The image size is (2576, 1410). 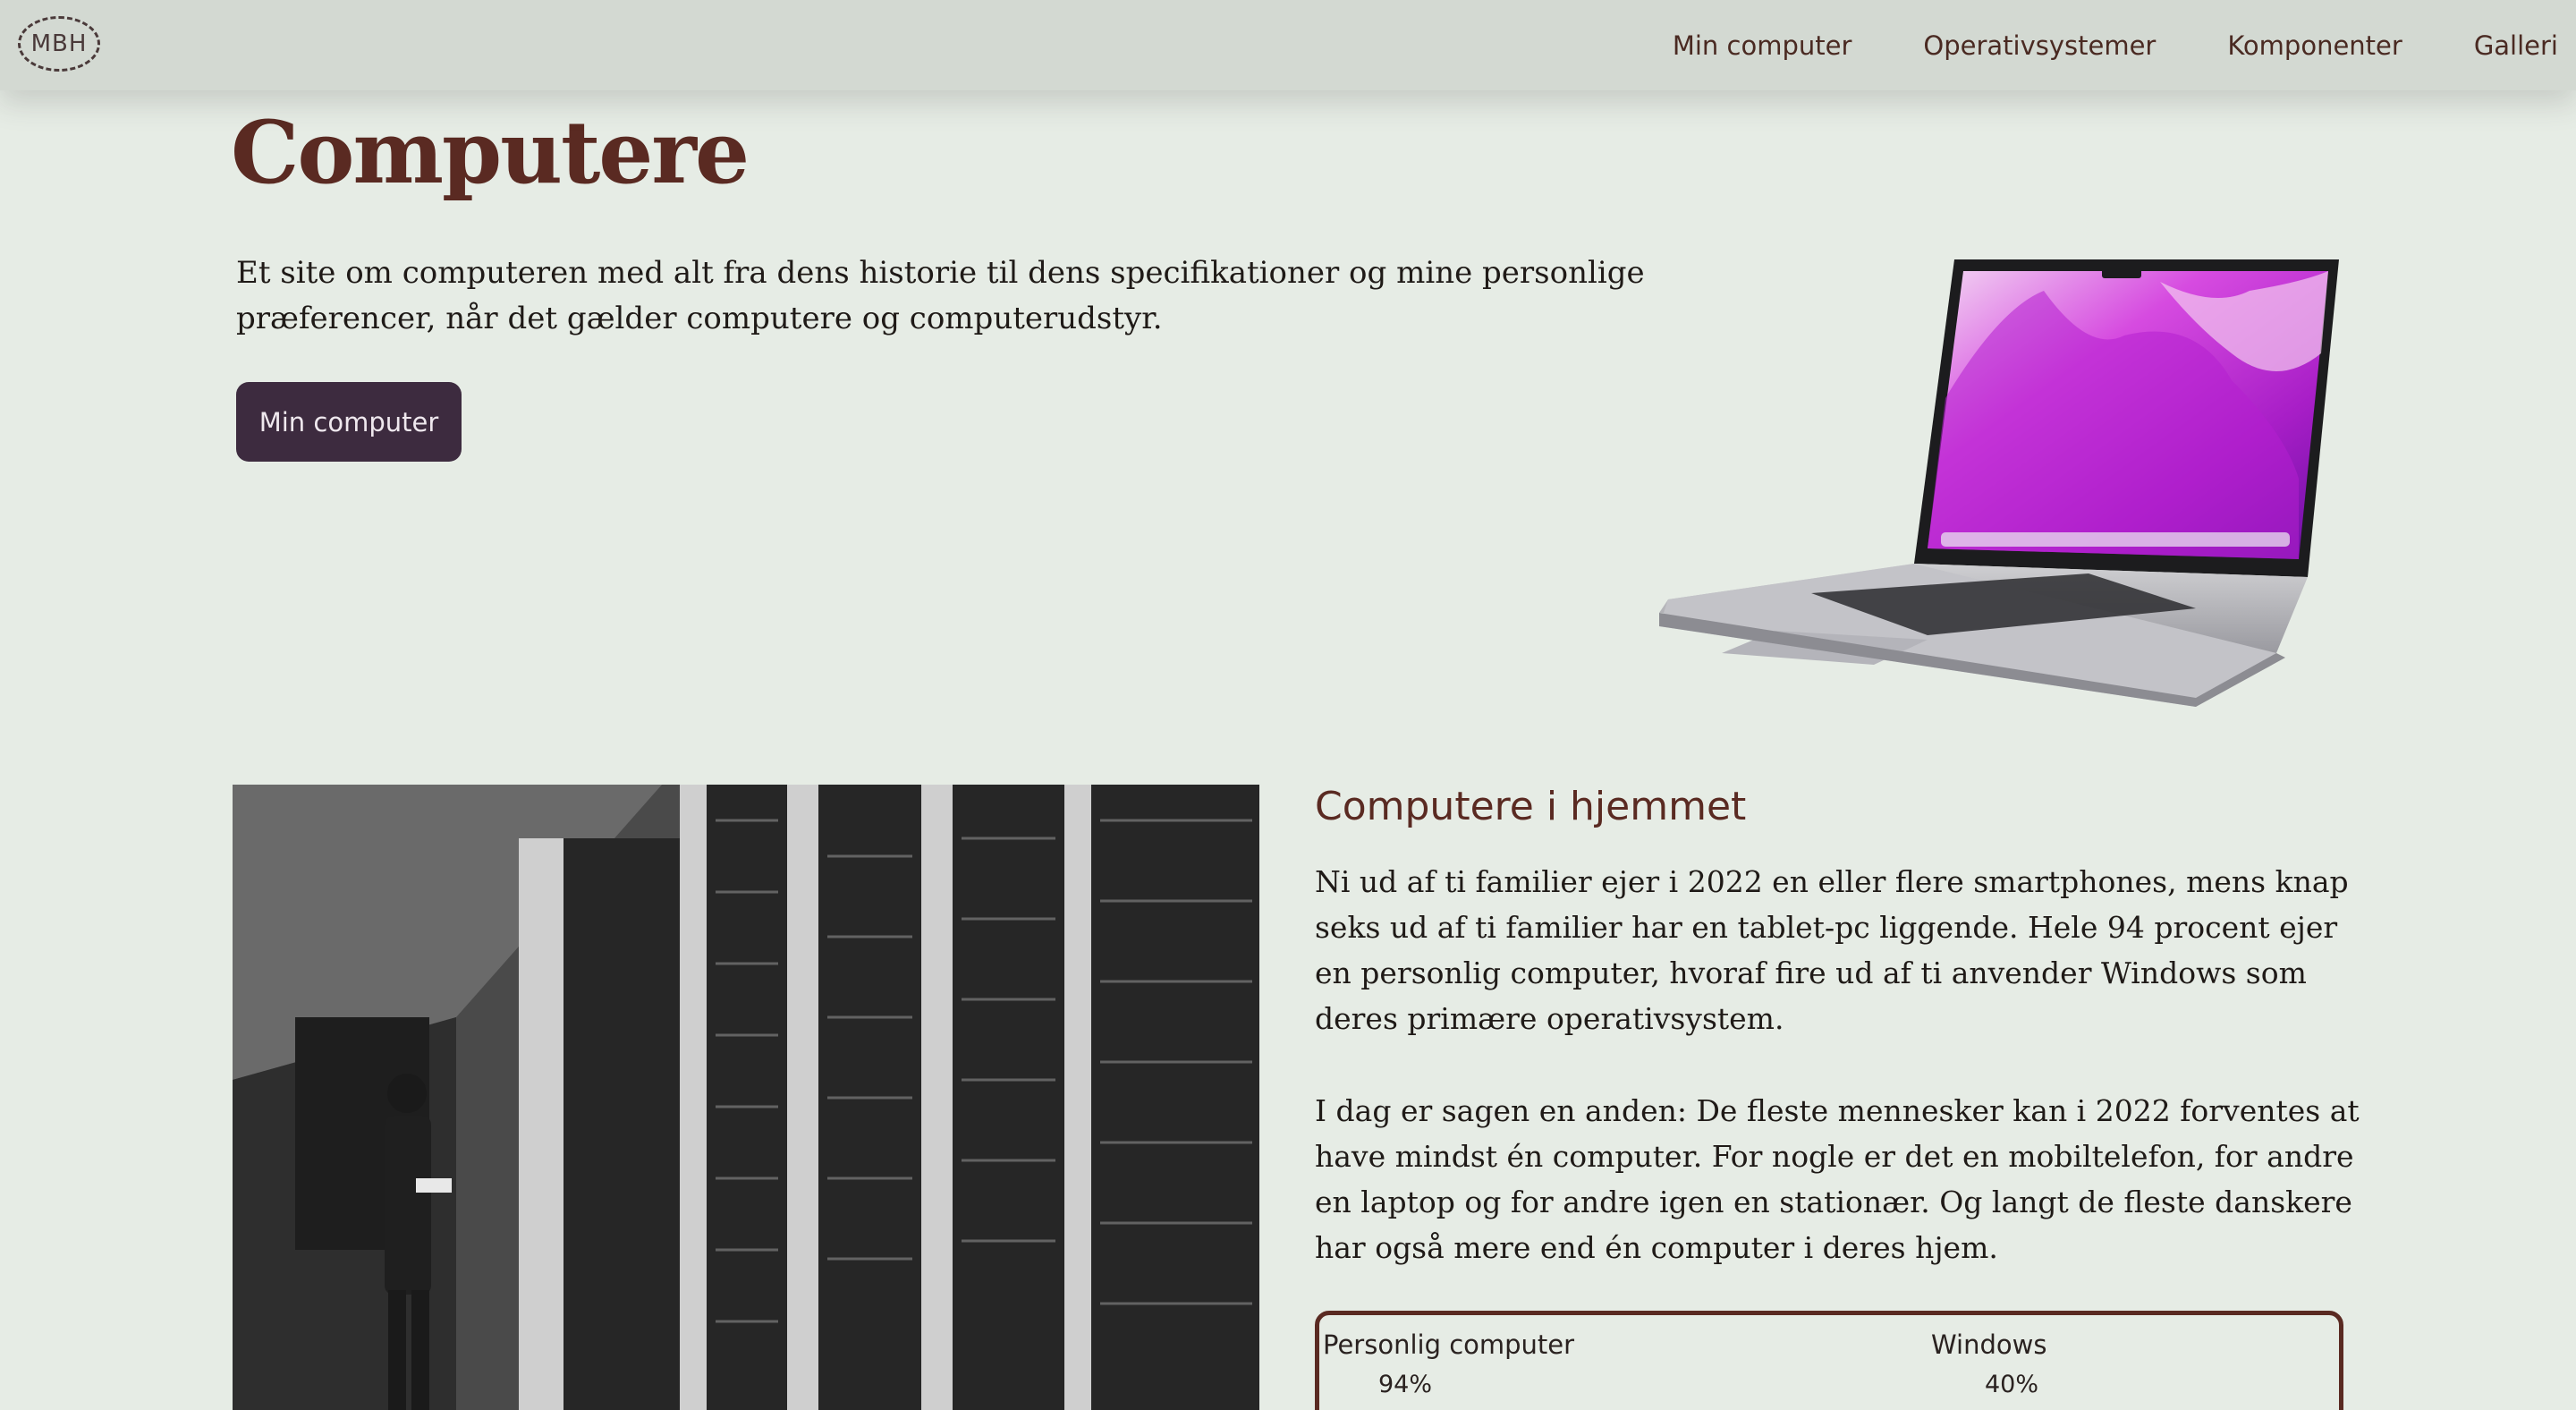 What do you see at coordinates (1988, 1364) in the screenshot?
I see `stat-windows: Windows 40%` at bounding box center [1988, 1364].